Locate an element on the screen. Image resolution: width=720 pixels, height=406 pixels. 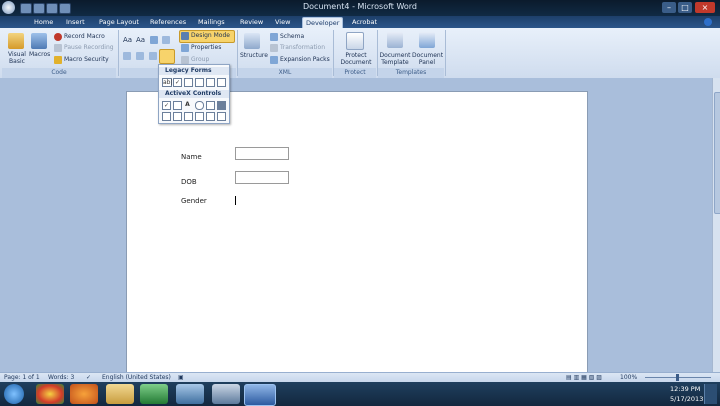
legacy-tools-button is located at coordinates (167, 56).